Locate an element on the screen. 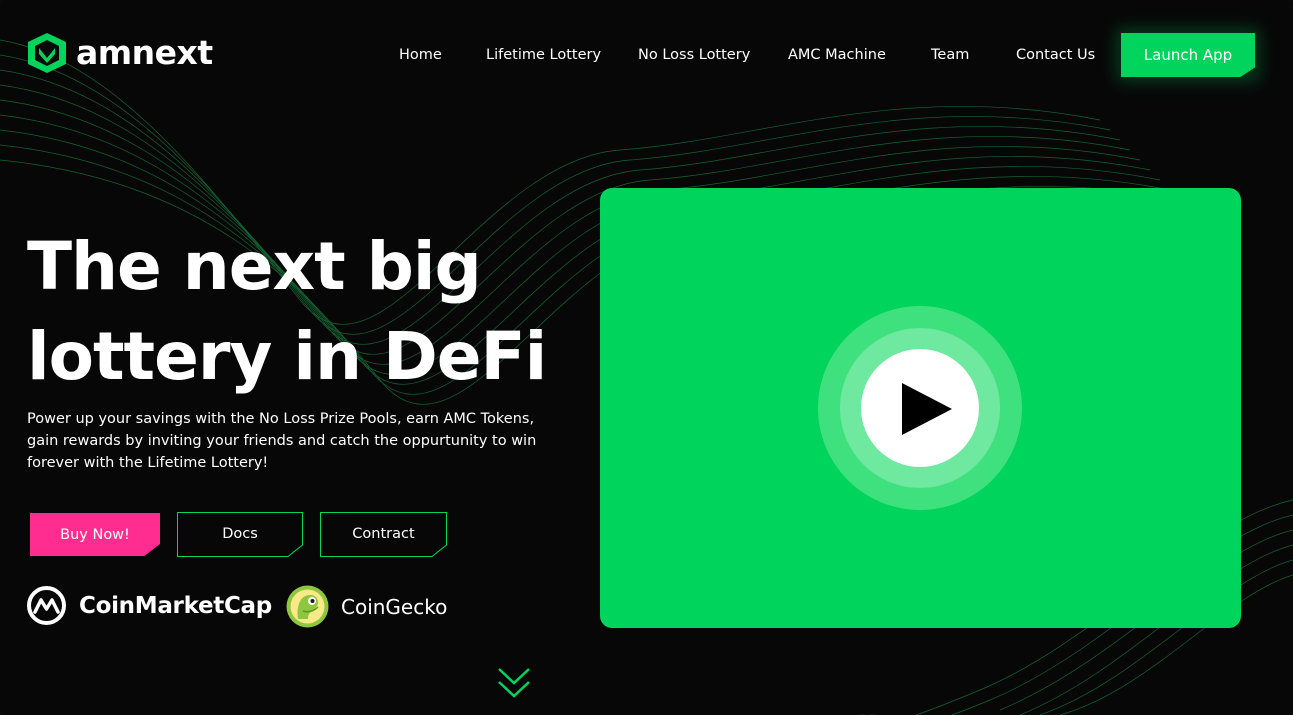 The image size is (1293, 715). docs-button: Docs is located at coordinates (240, 534).